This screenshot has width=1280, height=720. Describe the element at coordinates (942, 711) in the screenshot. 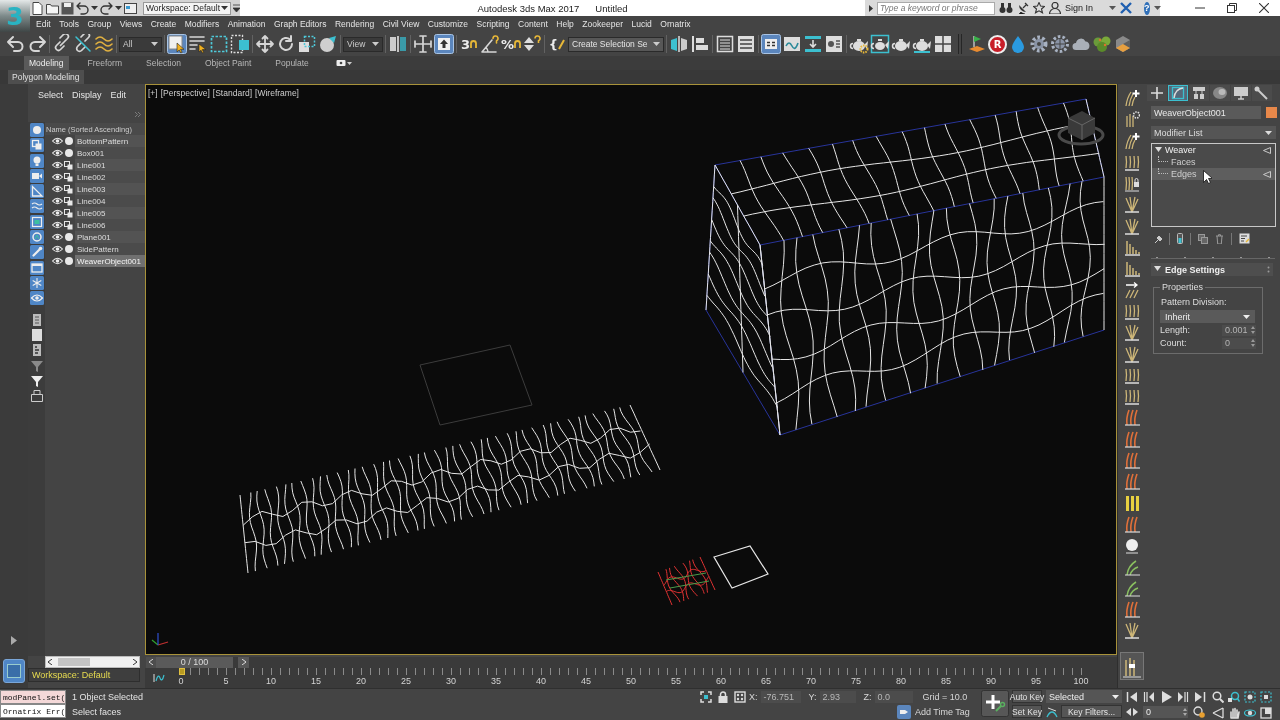

I see `add-time-tag-link: Add Time Tag` at that location.